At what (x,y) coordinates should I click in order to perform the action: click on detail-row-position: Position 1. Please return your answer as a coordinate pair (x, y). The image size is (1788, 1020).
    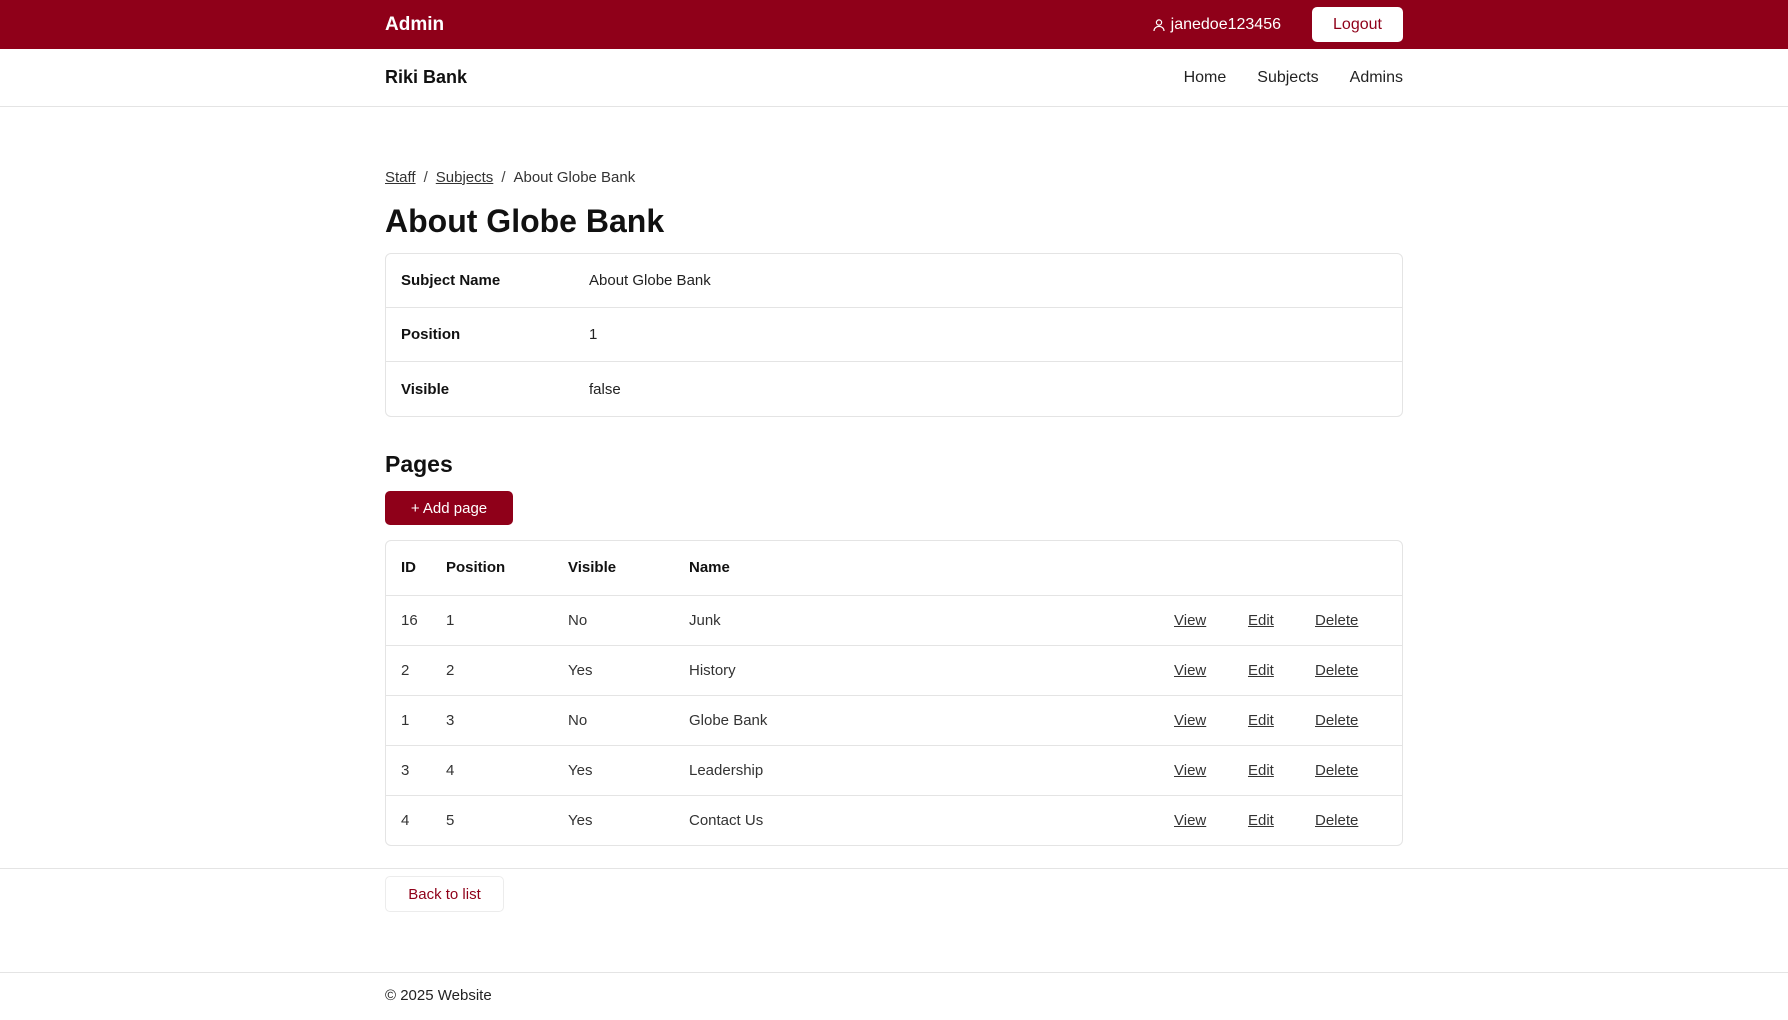
    Looking at the image, I should click on (894, 335).